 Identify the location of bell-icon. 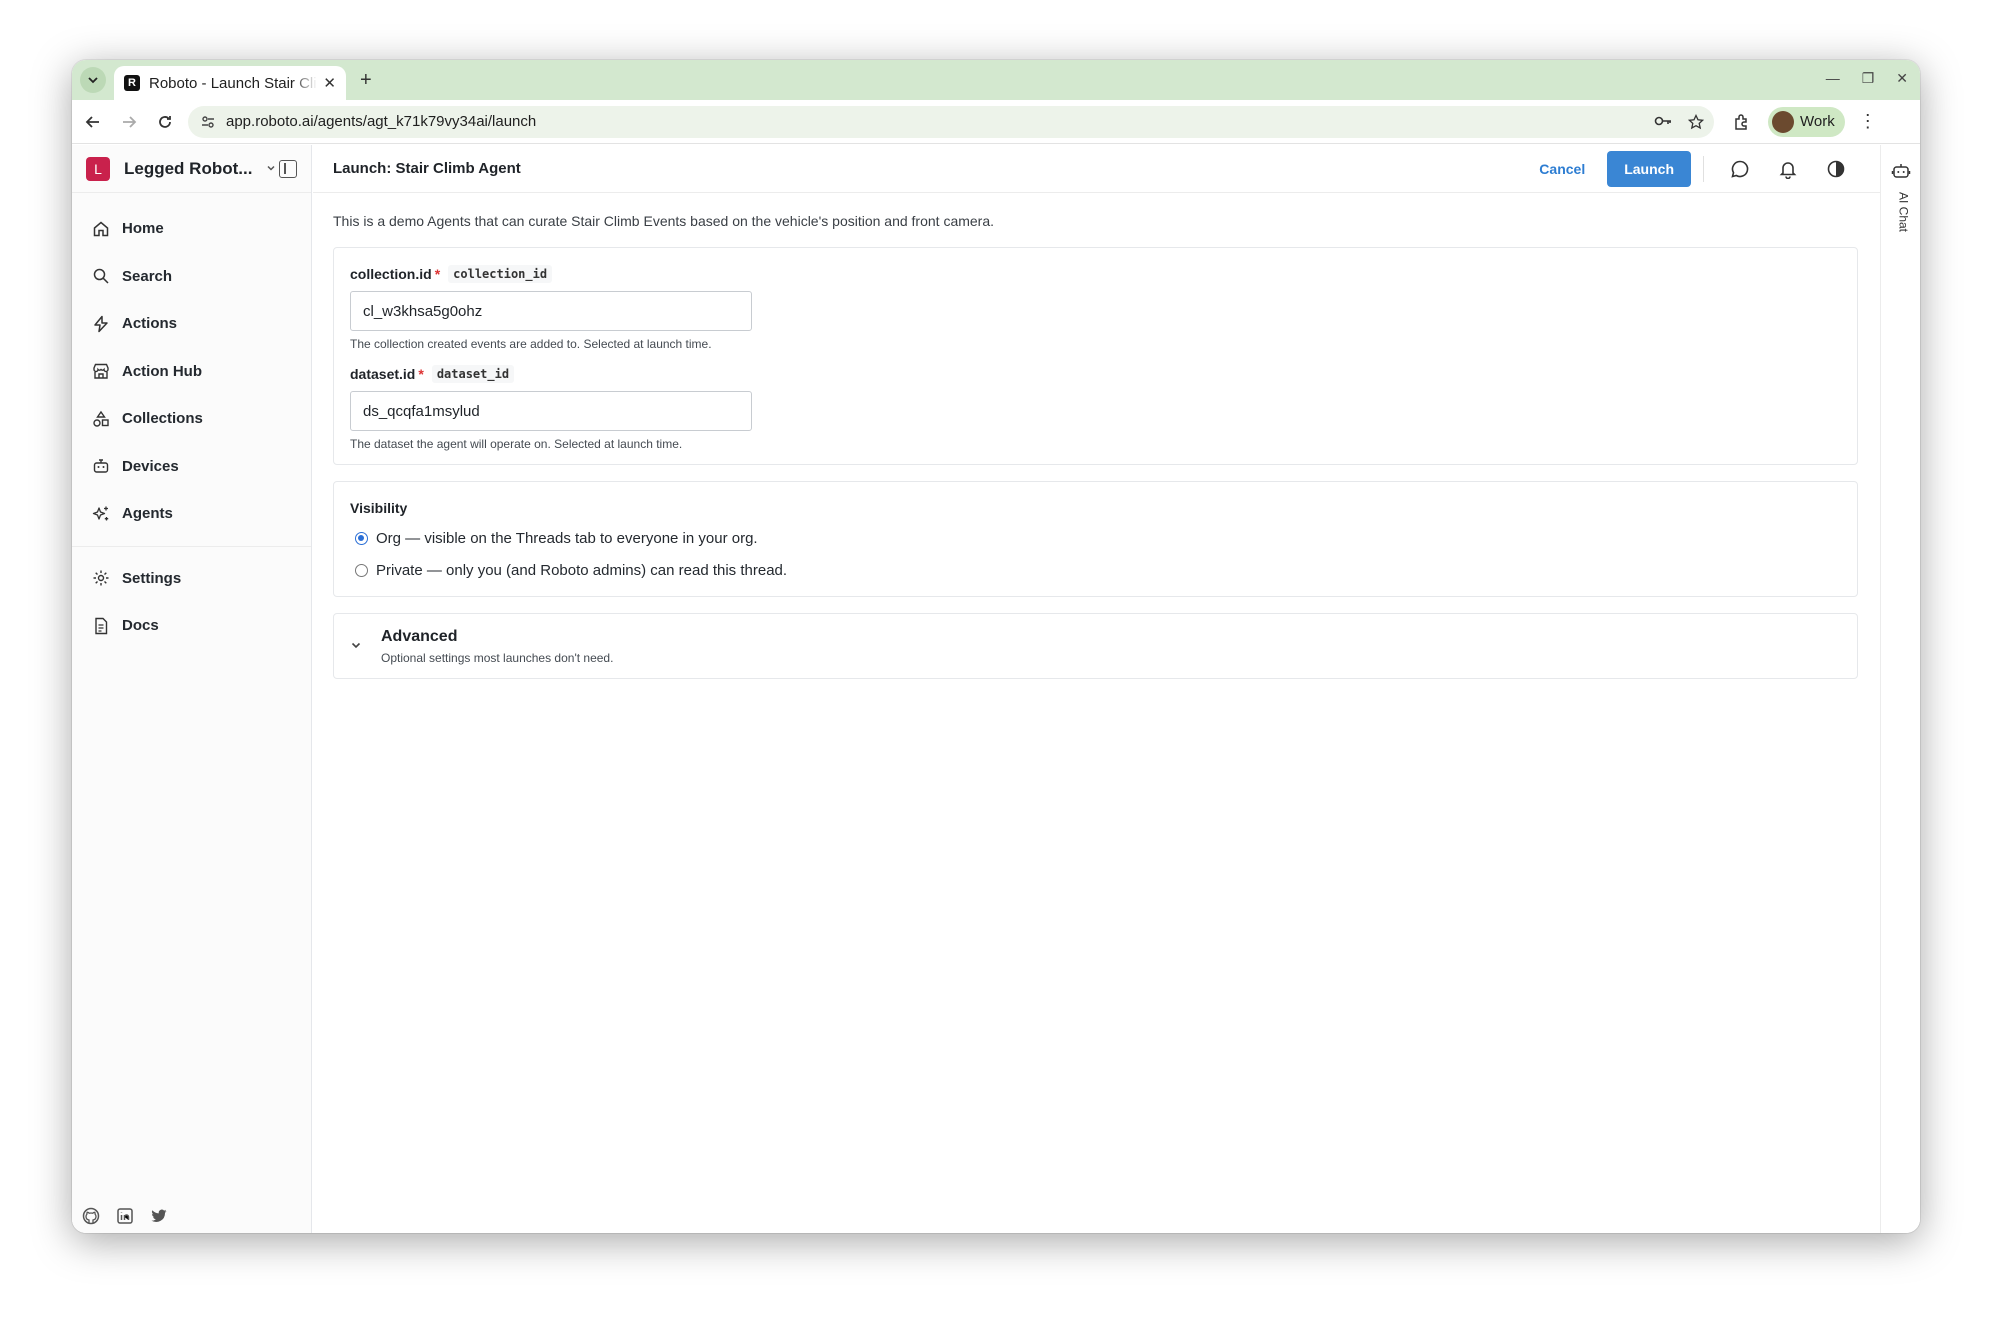
(1788, 169).